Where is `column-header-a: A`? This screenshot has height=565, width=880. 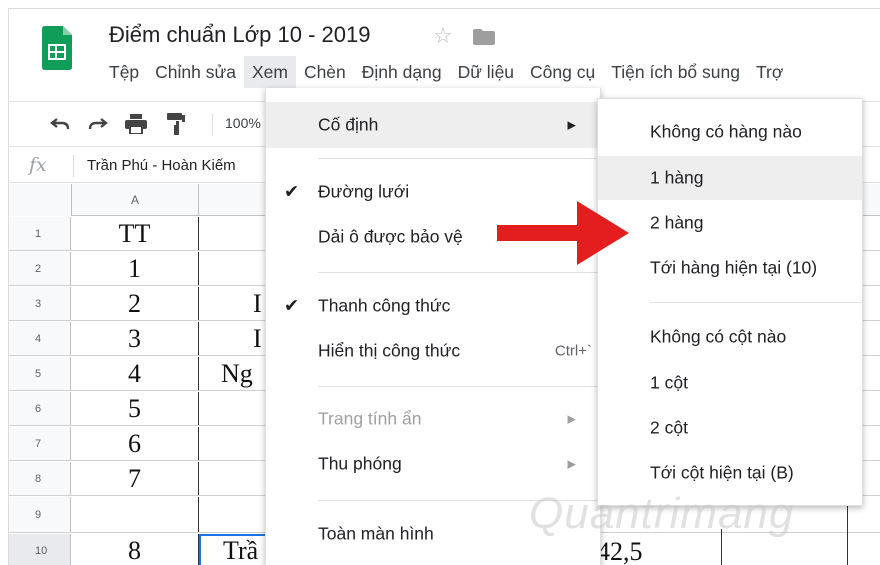
column-header-a: A is located at coordinates (135, 200).